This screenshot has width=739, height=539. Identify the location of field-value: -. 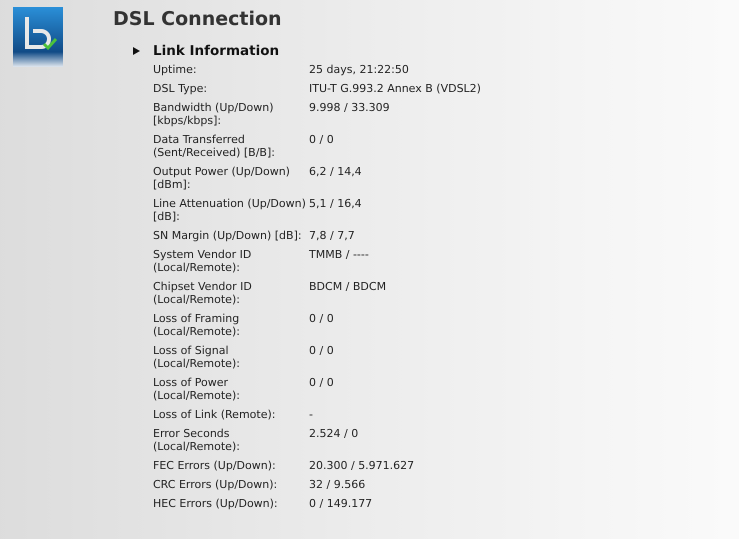
(311, 414).